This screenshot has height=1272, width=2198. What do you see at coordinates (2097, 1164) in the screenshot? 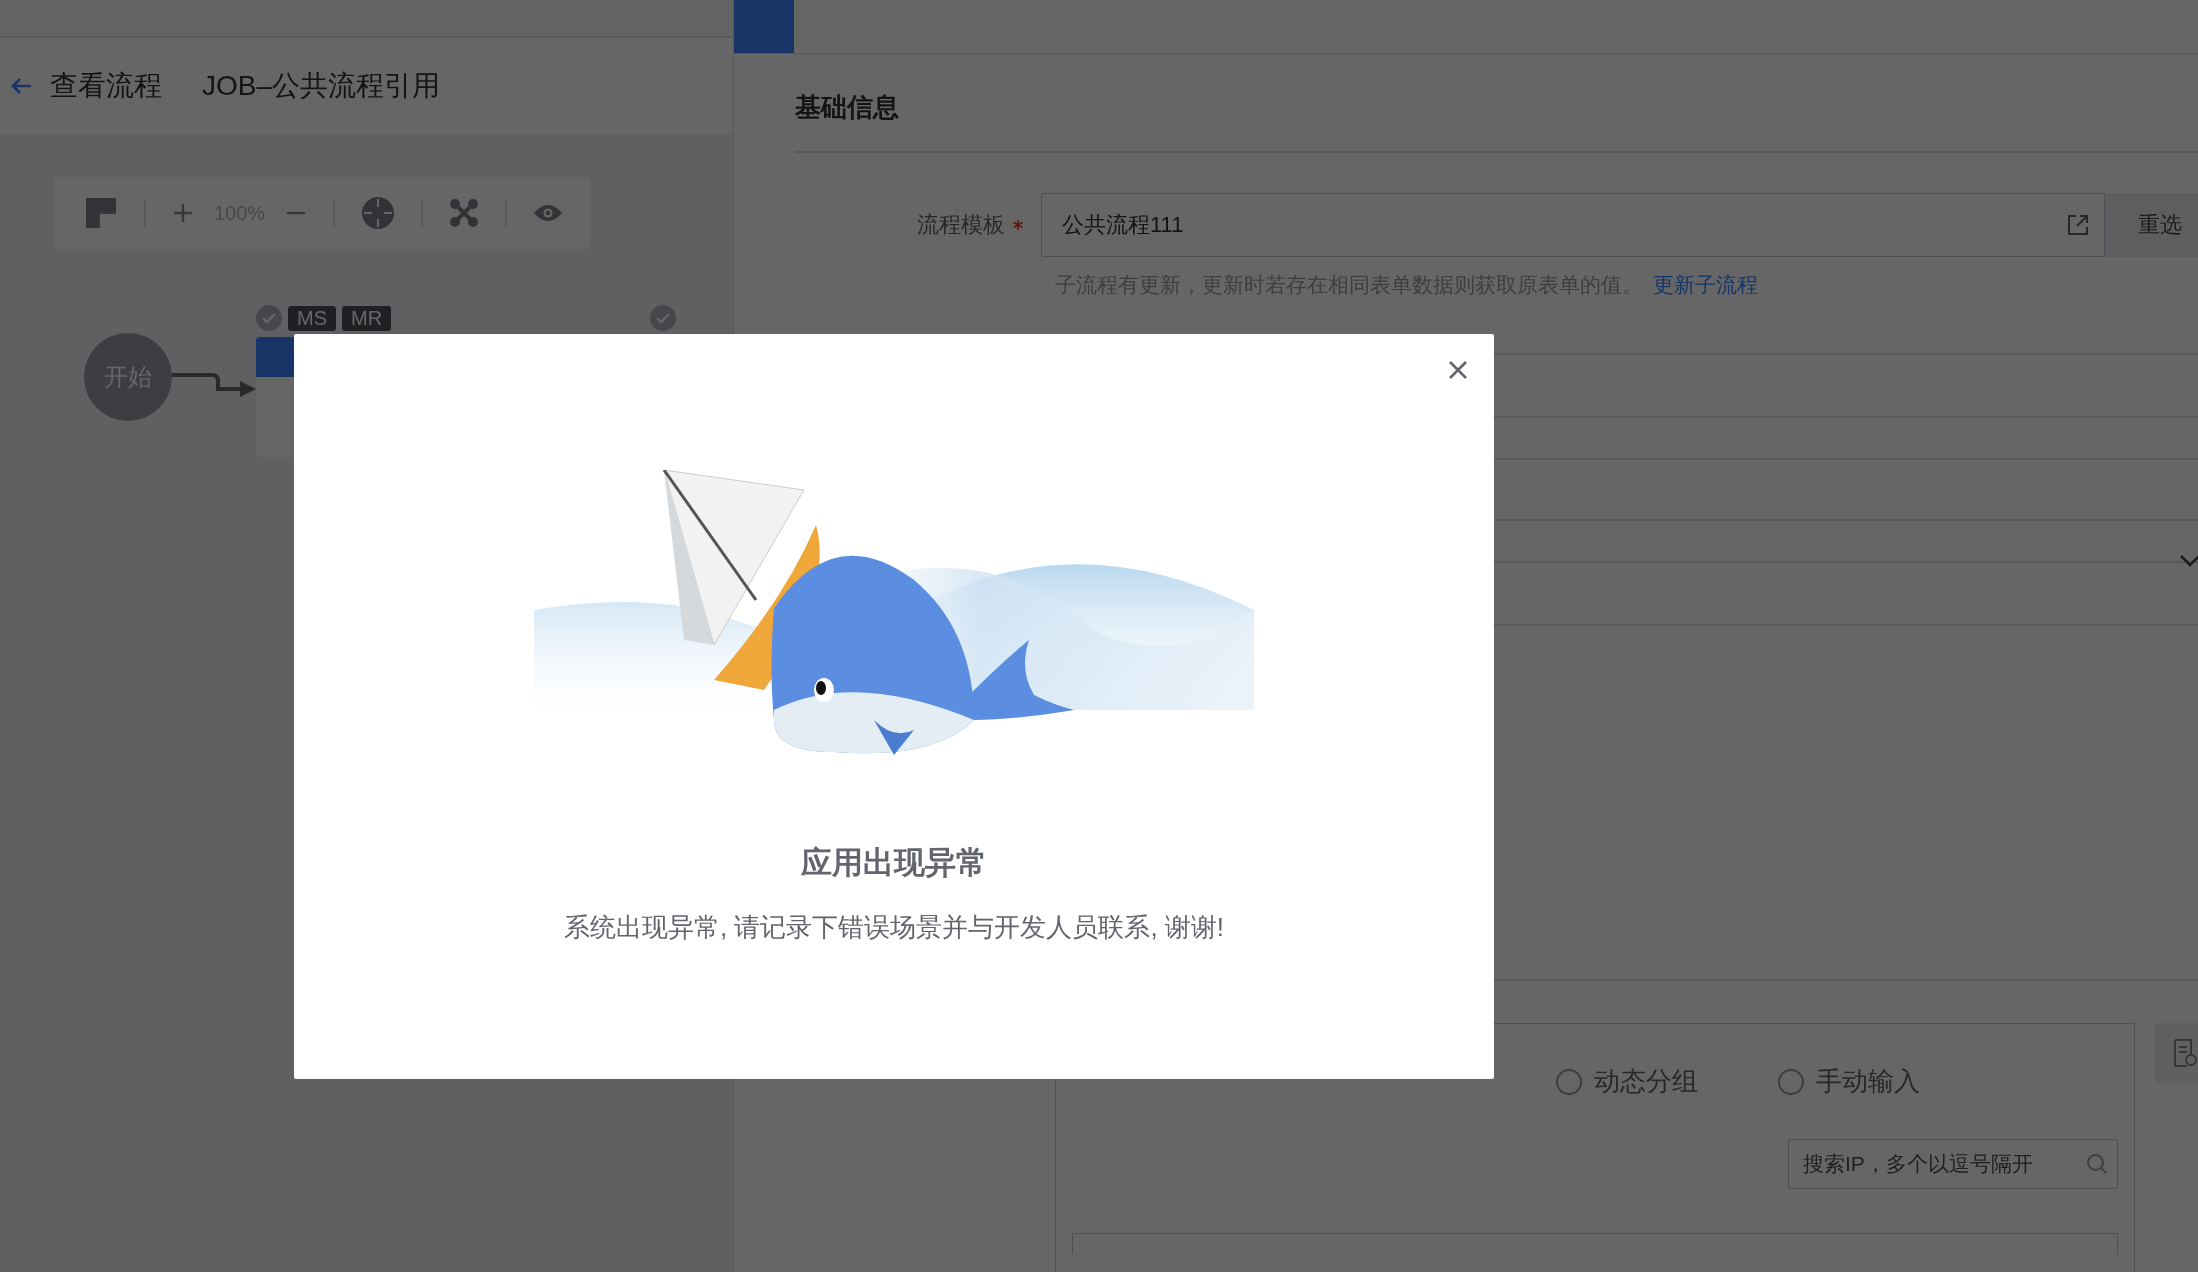
I see `search-icon` at bounding box center [2097, 1164].